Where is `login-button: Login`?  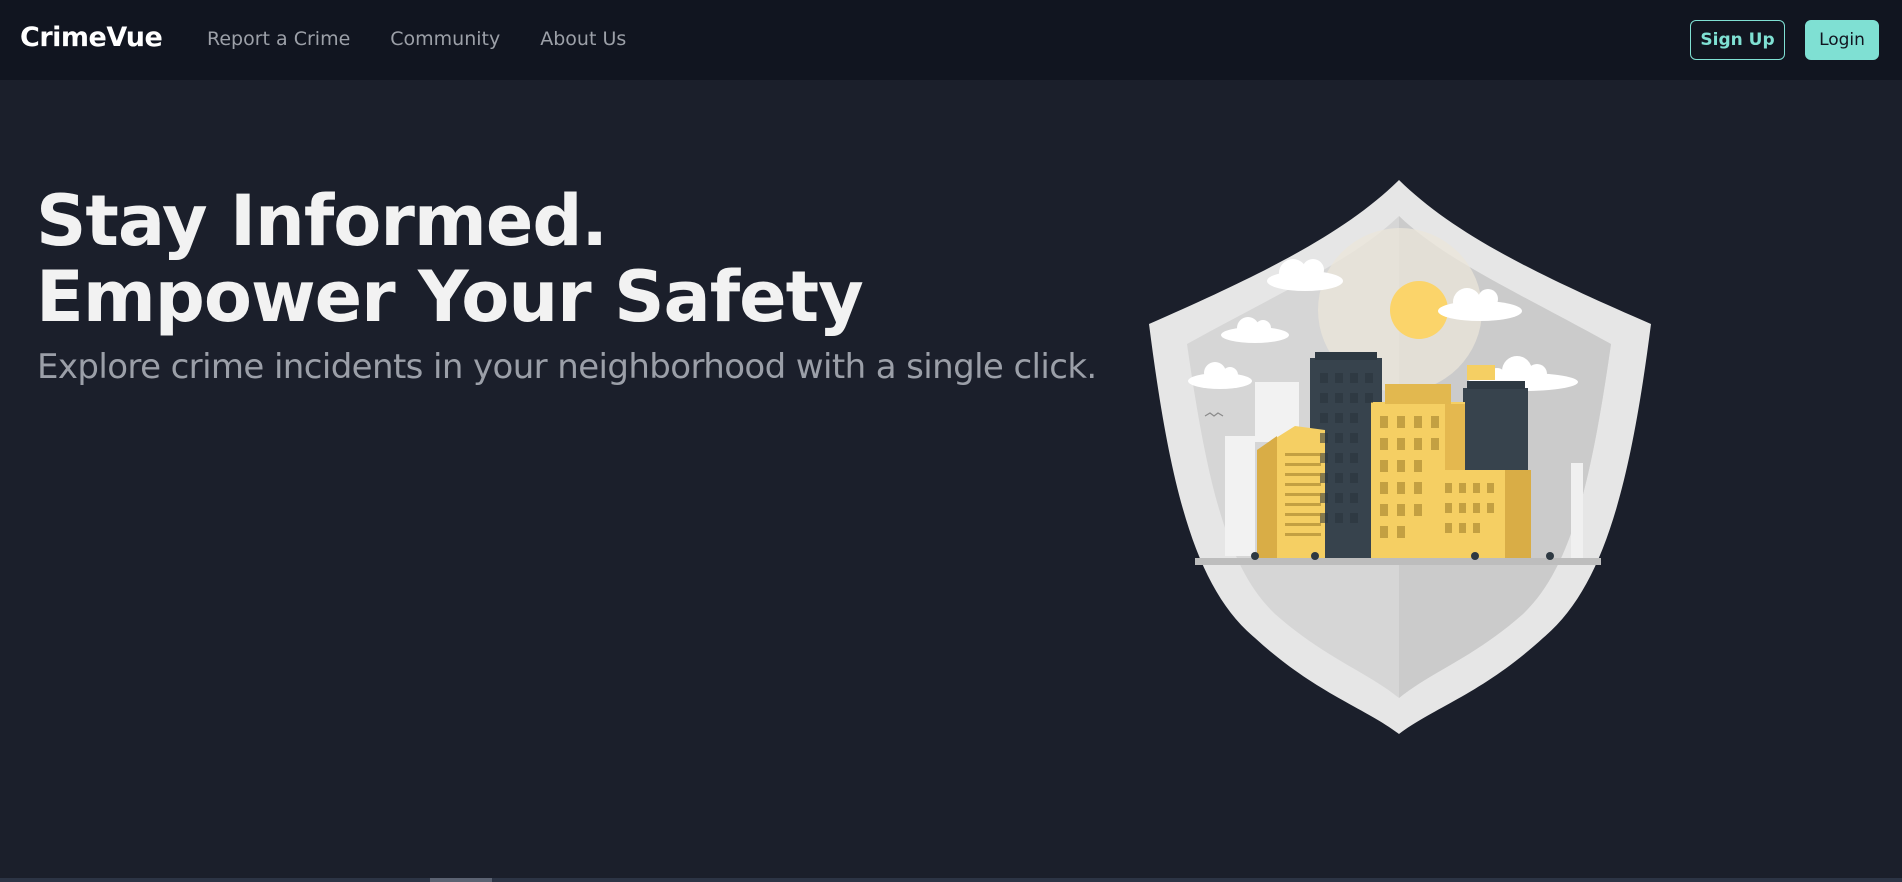
login-button: Login is located at coordinates (1842, 40).